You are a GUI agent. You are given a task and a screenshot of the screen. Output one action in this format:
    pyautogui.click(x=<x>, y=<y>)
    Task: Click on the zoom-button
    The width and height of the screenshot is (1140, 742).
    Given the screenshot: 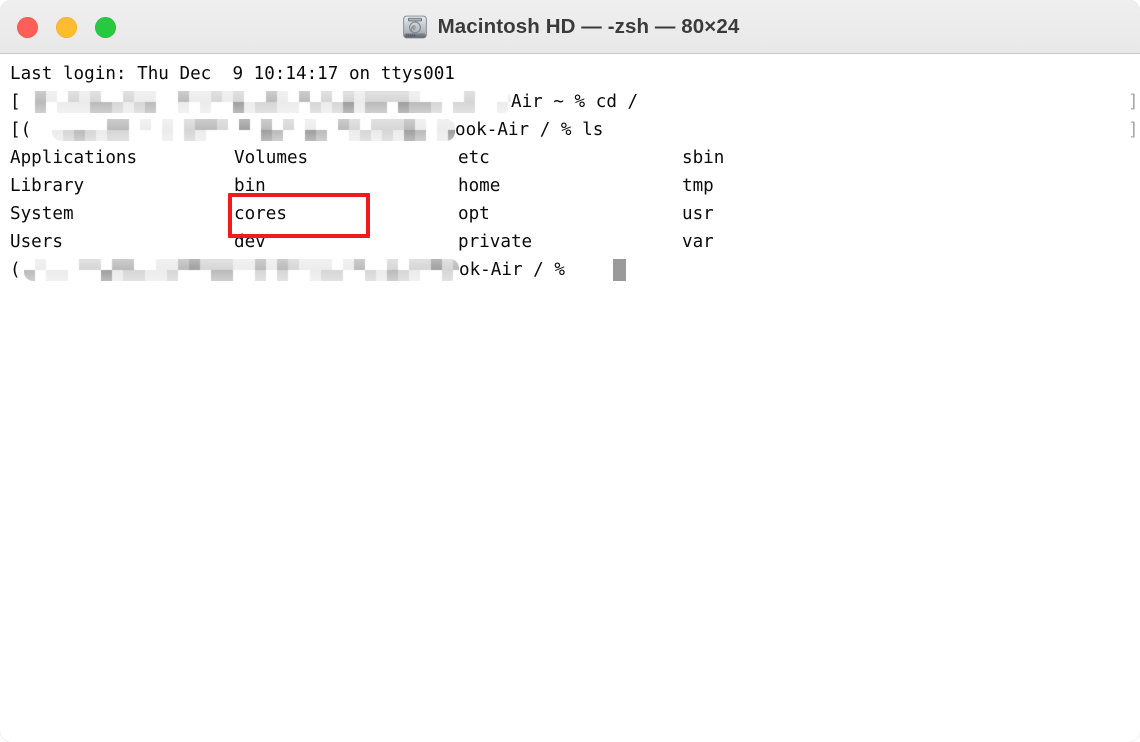 What is the action you would take?
    pyautogui.click(x=105, y=27)
    